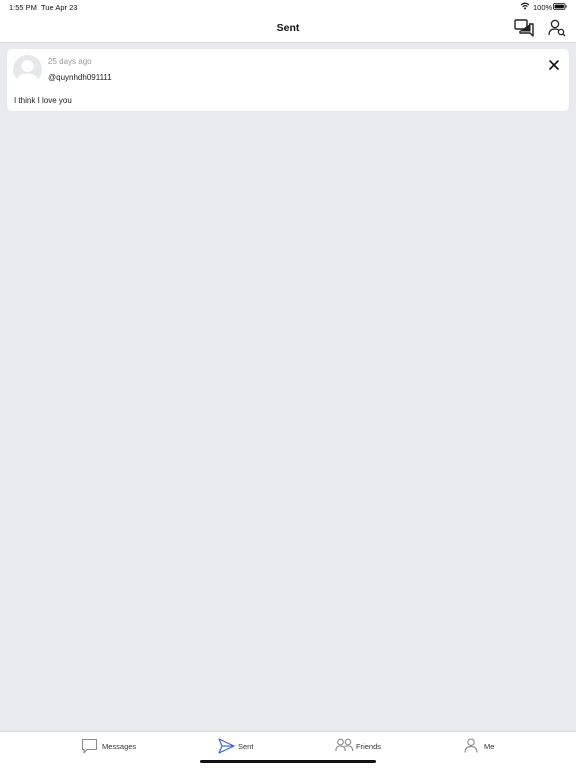  I want to click on battery-icon, so click(560, 7).